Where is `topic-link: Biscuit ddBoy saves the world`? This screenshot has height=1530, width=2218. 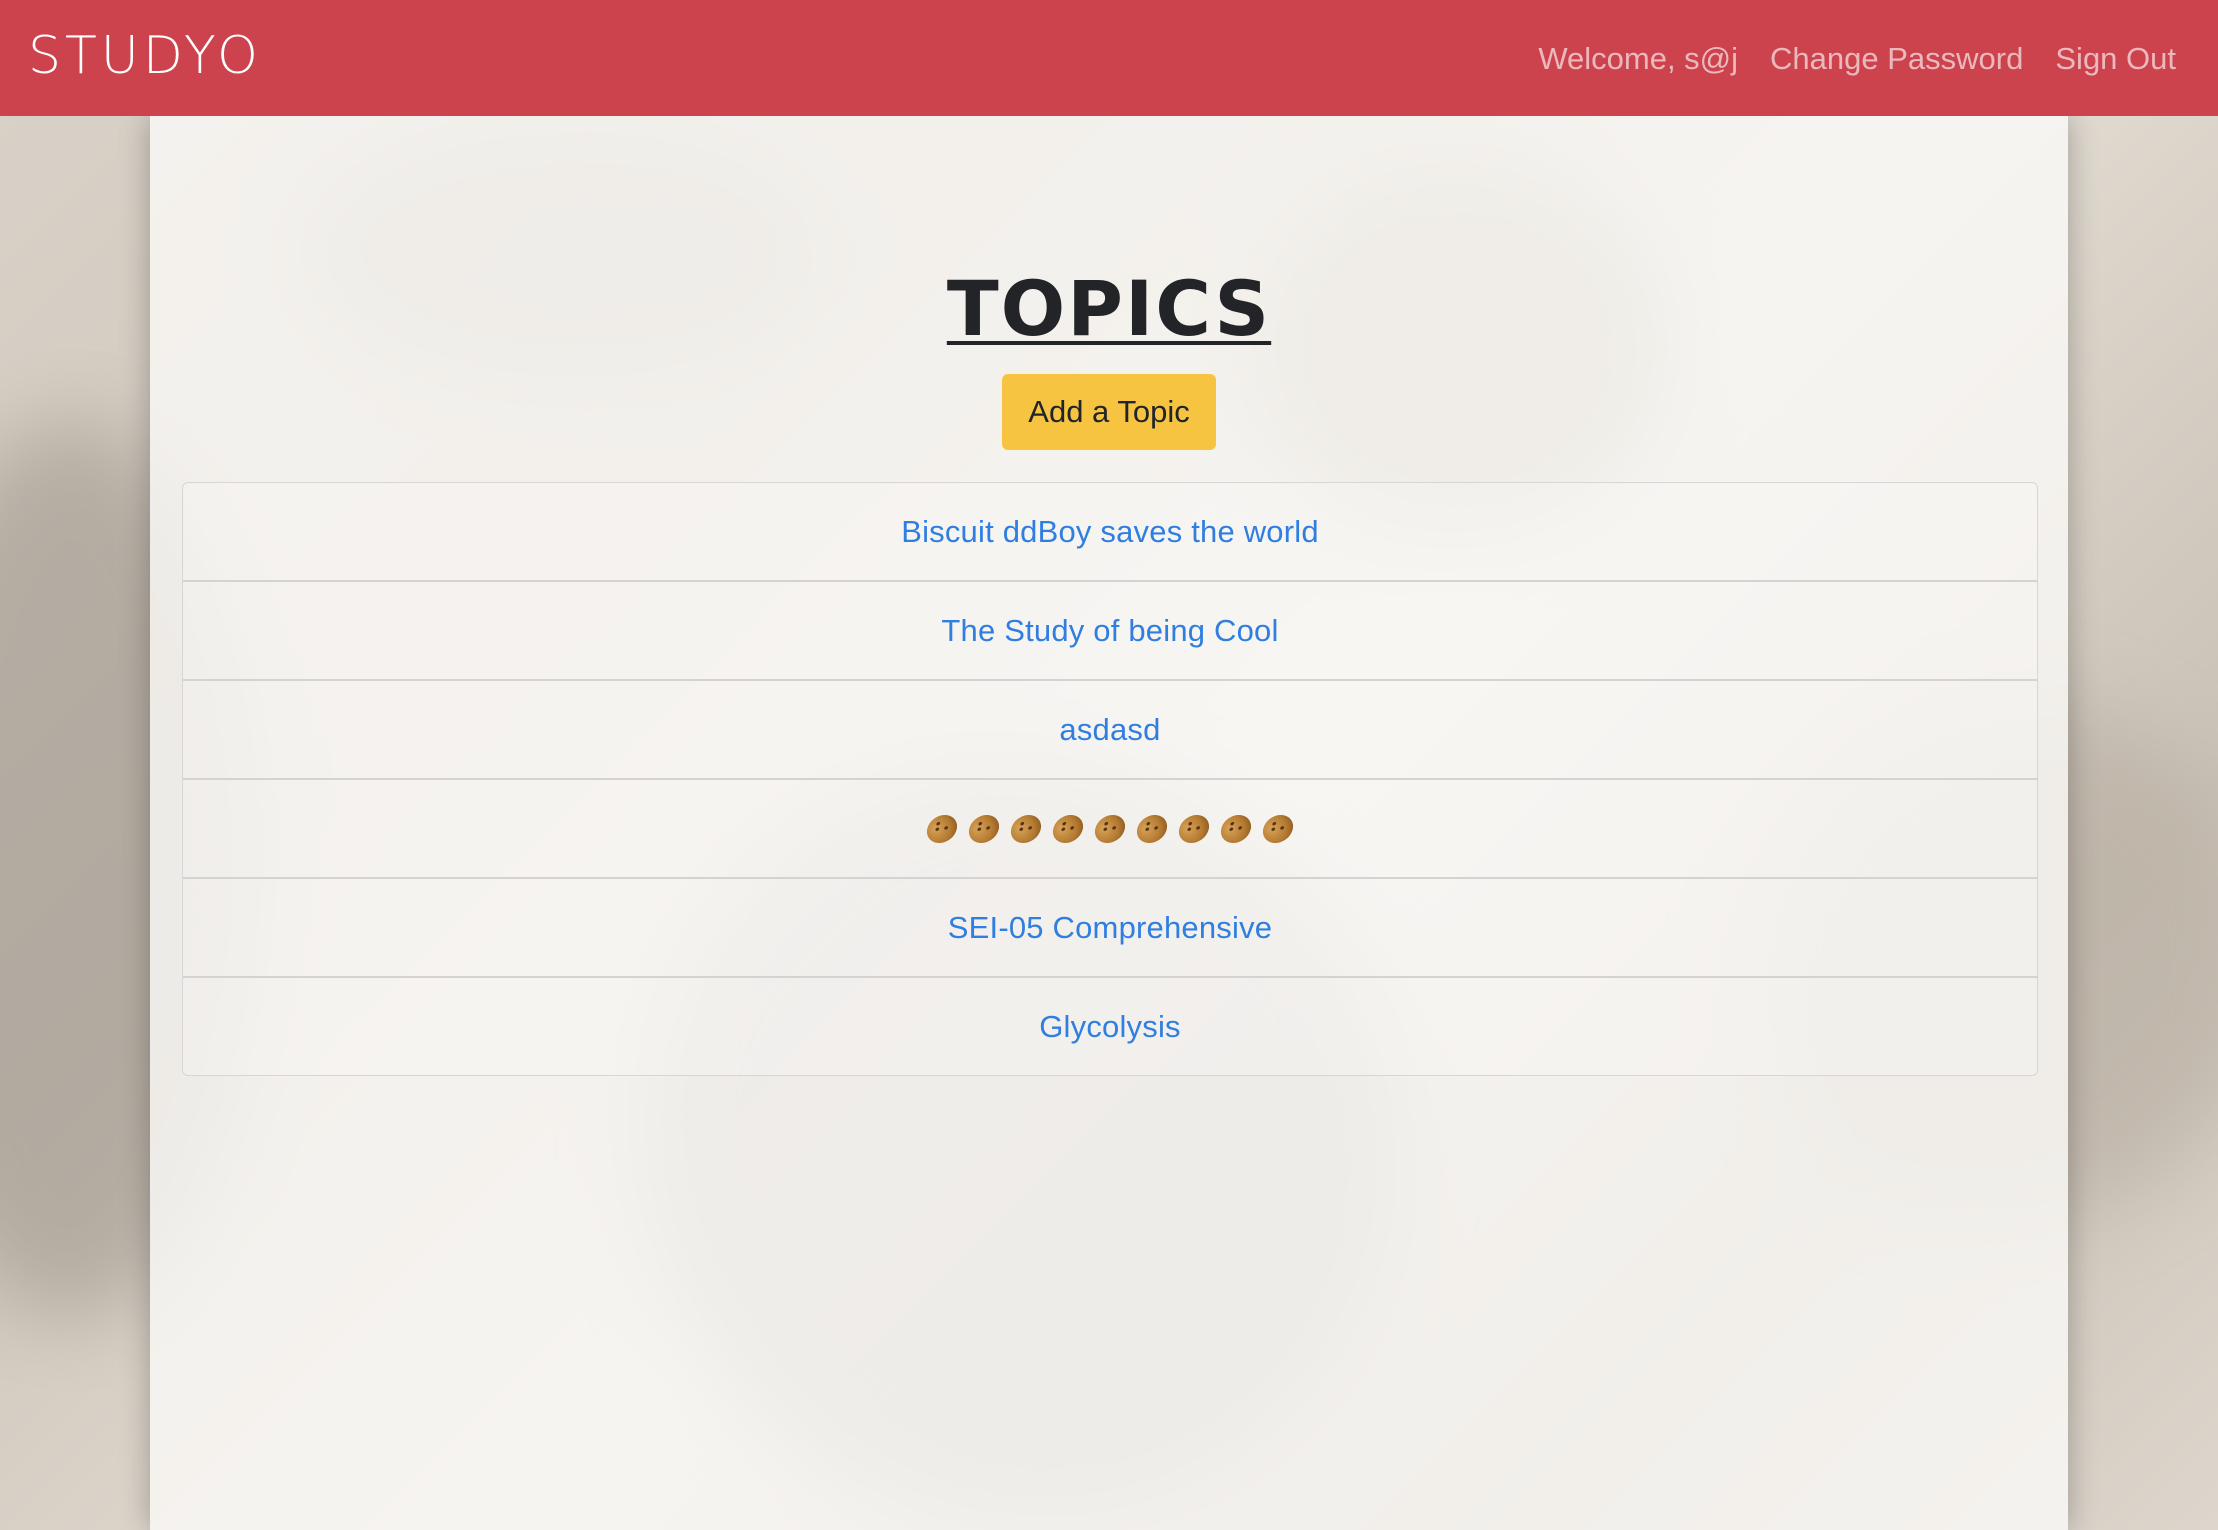 topic-link: Biscuit ddBoy saves the world is located at coordinates (1110, 532).